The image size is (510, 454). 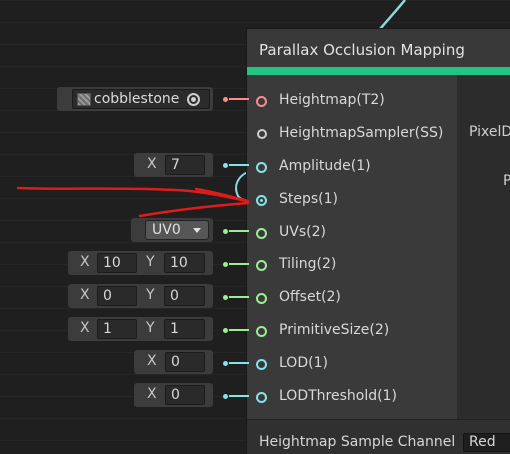 I want to click on texture-name: cobblestone, so click(x=137, y=99).